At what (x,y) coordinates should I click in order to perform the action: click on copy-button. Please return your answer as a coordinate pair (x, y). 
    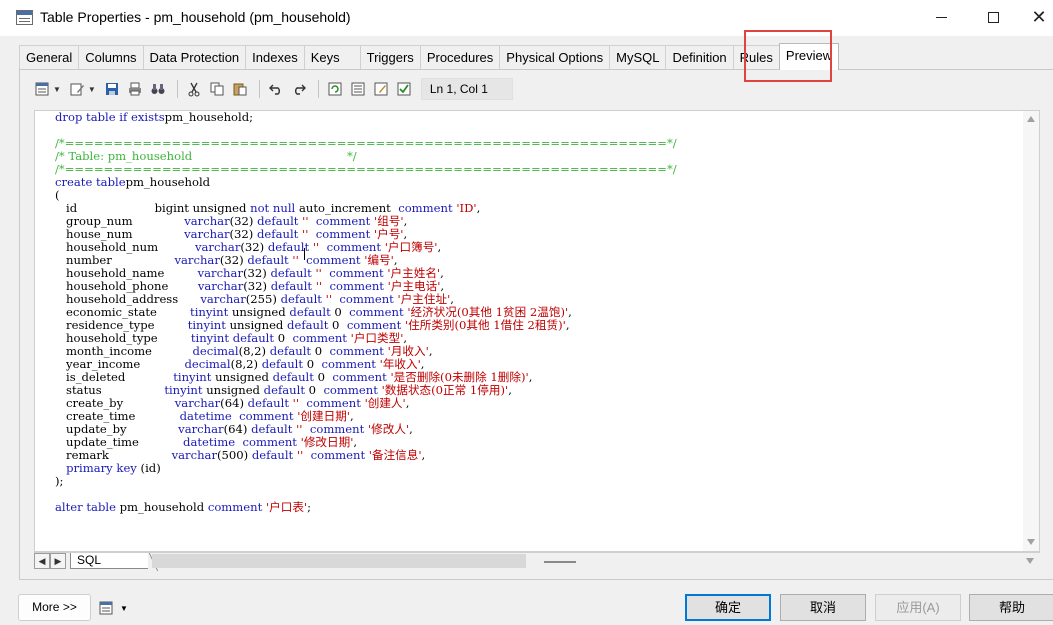
    Looking at the image, I should click on (217, 89).